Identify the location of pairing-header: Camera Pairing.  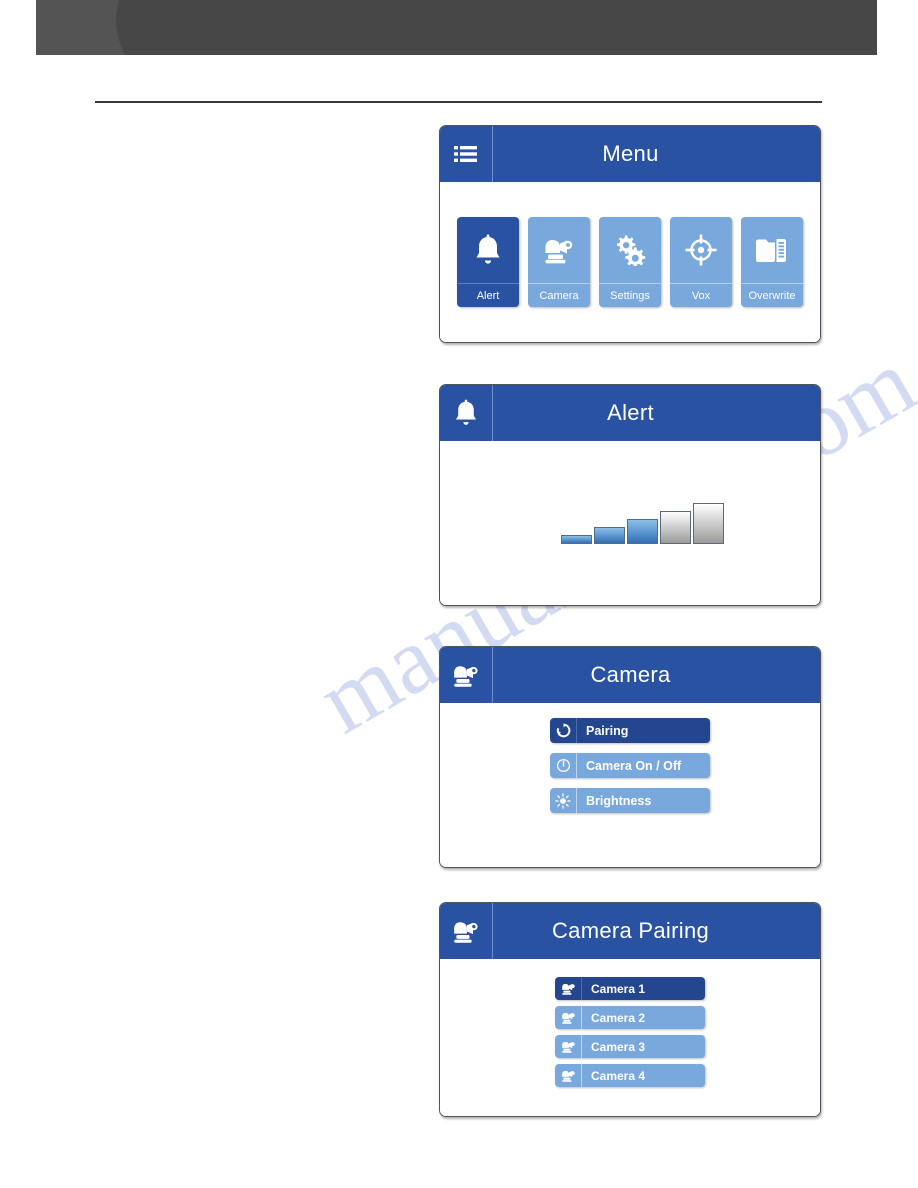
(630, 931).